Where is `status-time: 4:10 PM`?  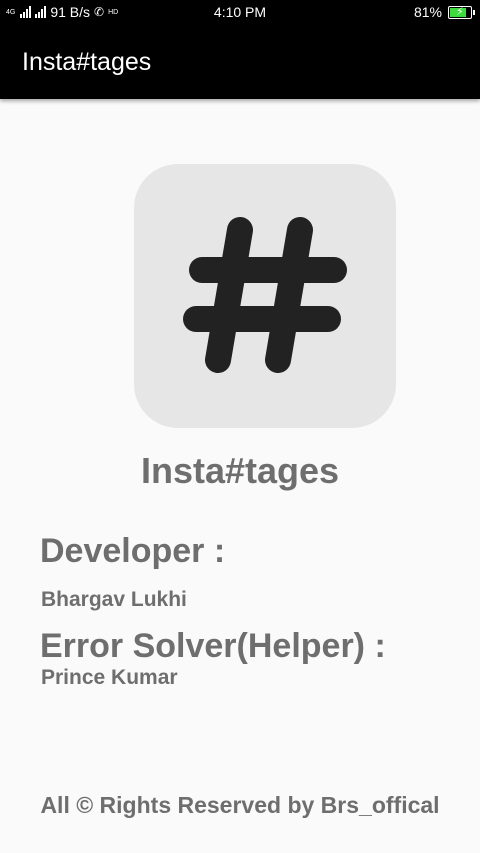 status-time: 4:10 PM is located at coordinates (240, 12).